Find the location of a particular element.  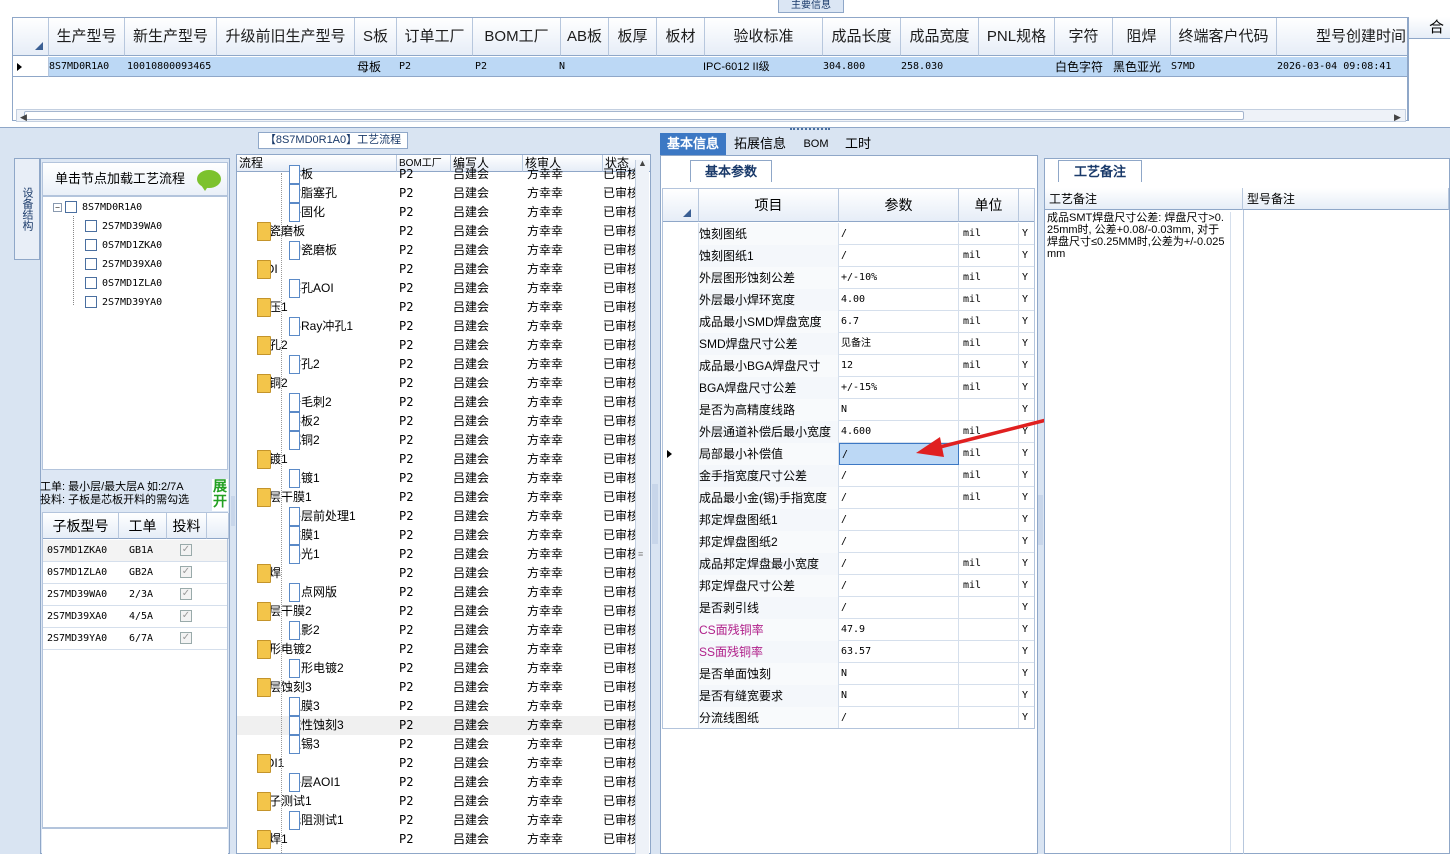

process-row: 烘板 P2 吕建会 方幸幸 已审核 is located at coordinates (438, 174).